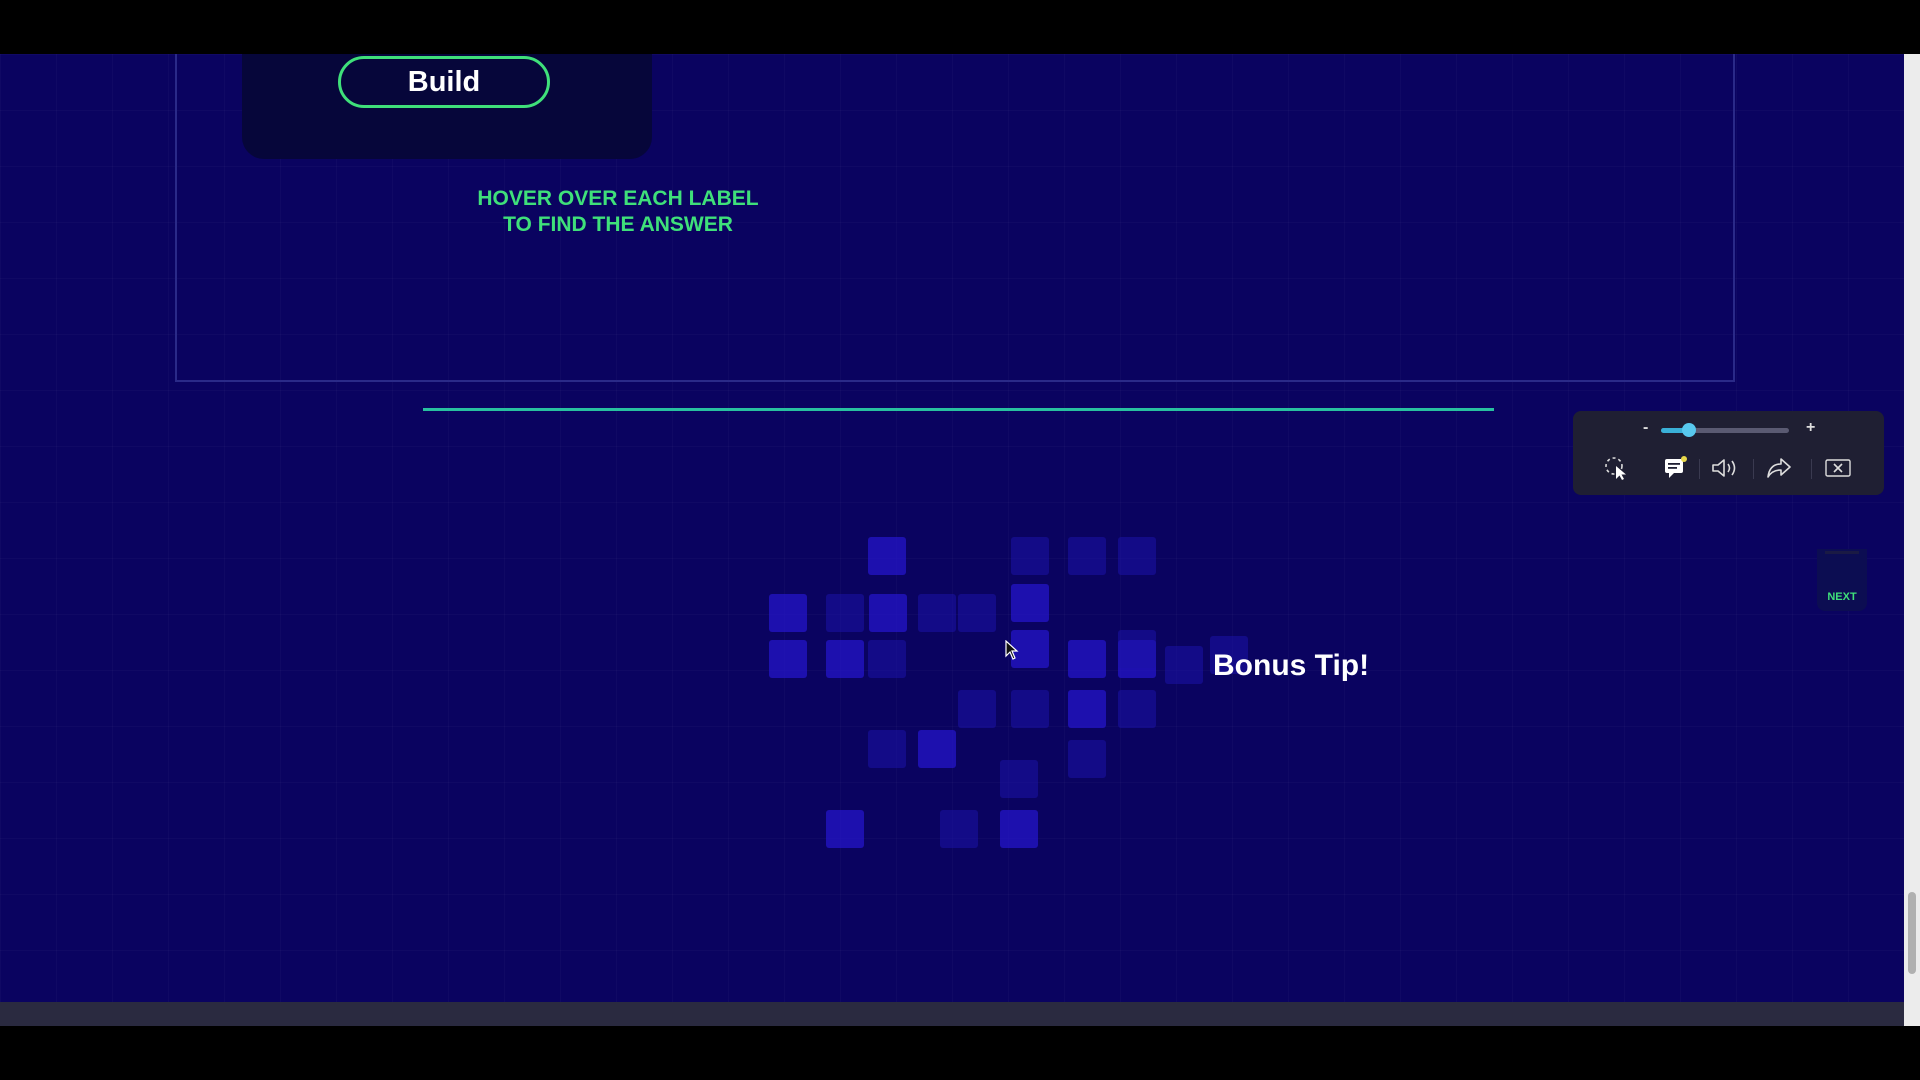 The image size is (1920, 1080). What do you see at coordinates (952, 1014) in the screenshot?
I see `footer-band` at bounding box center [952, 1014].